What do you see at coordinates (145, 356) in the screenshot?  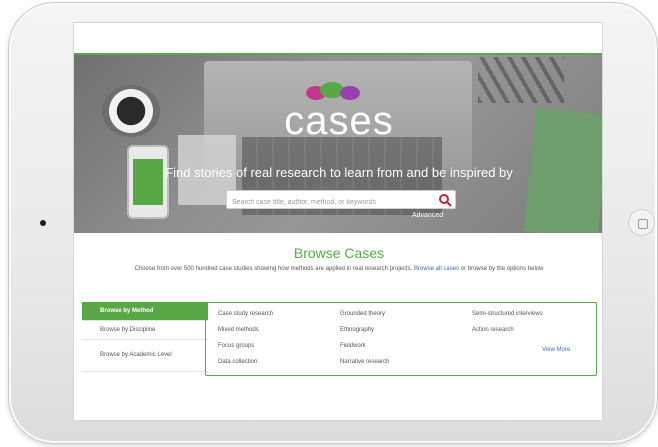 I see `tab-browse-by-academic-level: Browse by Academic Level` at bounding box center [145, 356].